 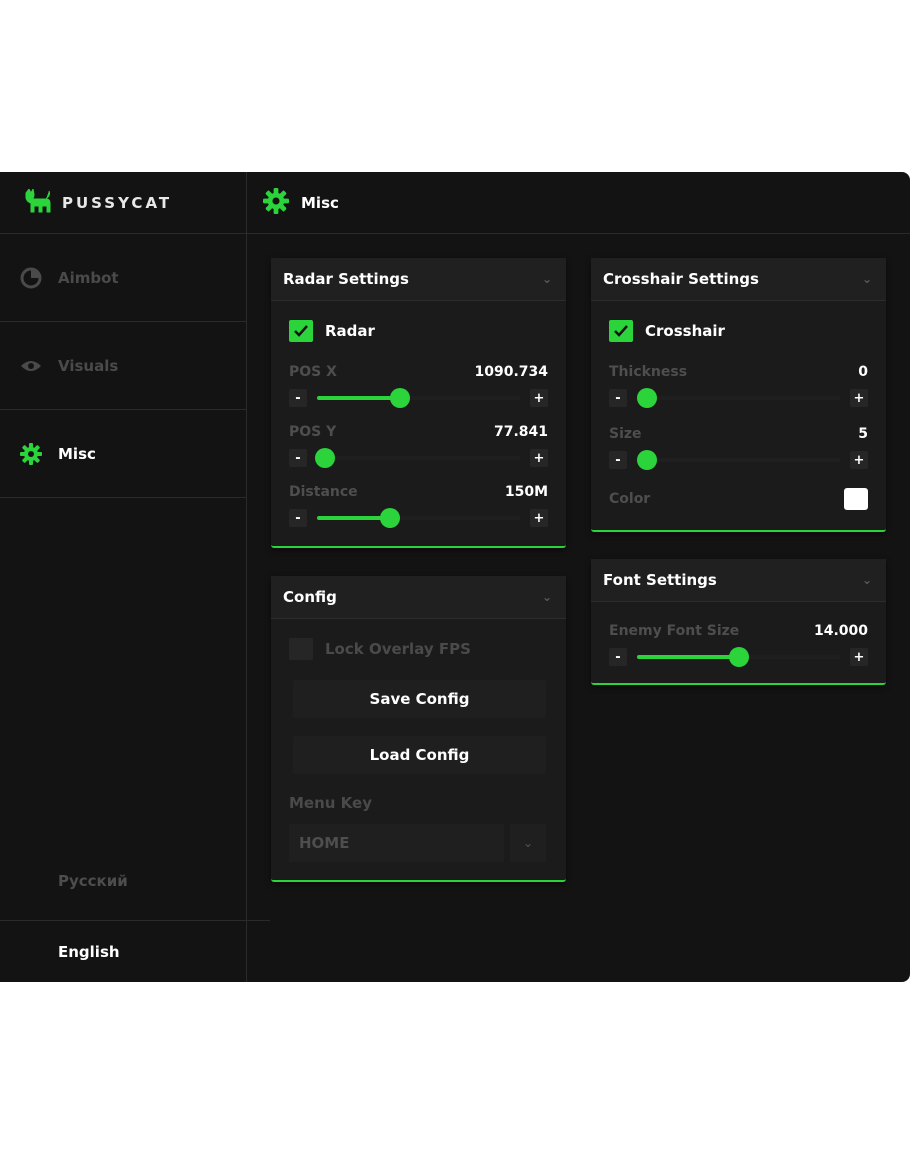 I want to click on distance-slider, so click(x=418, y=518).